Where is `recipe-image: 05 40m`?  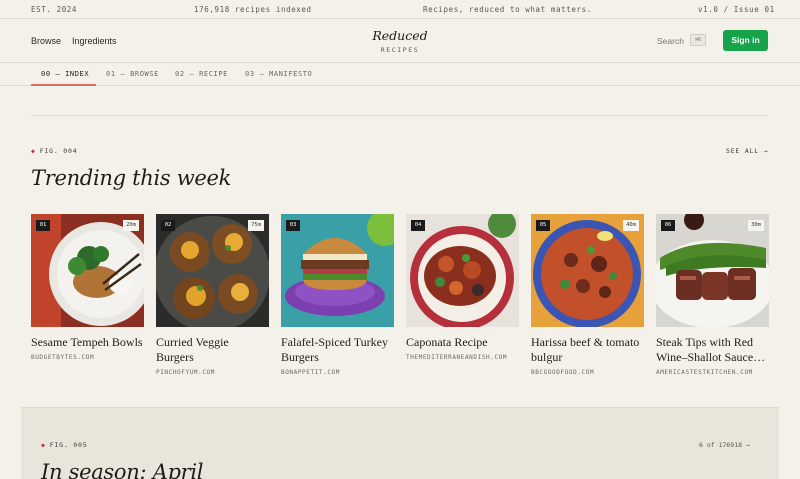 recipe-image: 05 40m is located at coordinates (587, 270).